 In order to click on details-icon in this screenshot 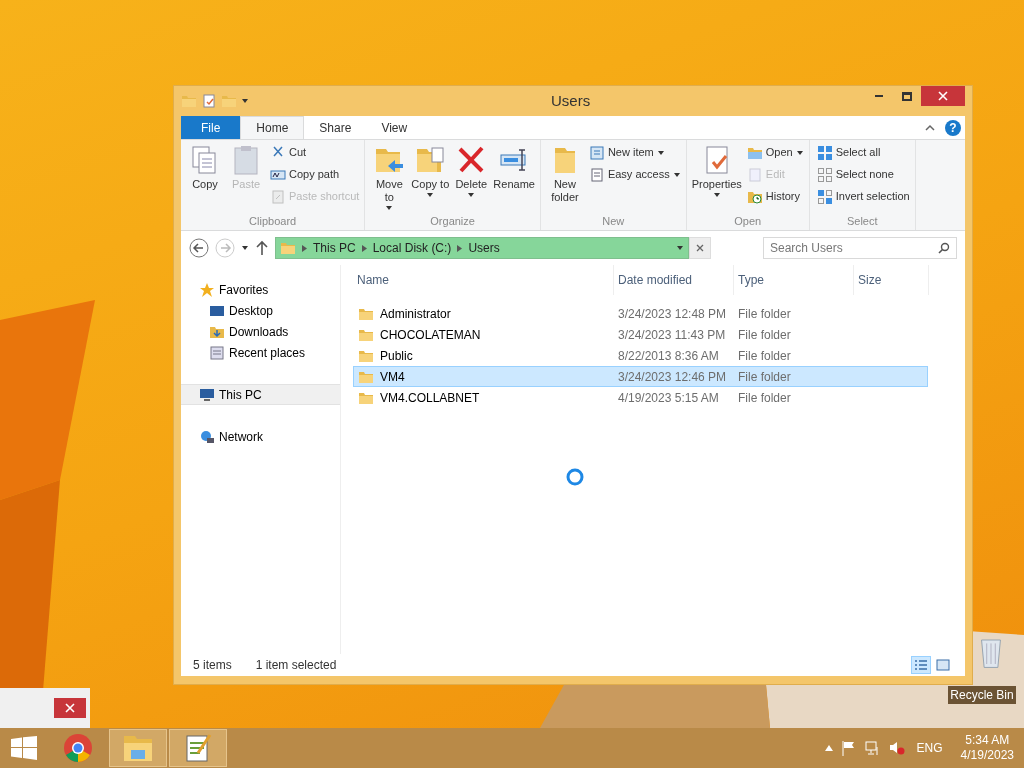, I will do `click(921, 665)`.